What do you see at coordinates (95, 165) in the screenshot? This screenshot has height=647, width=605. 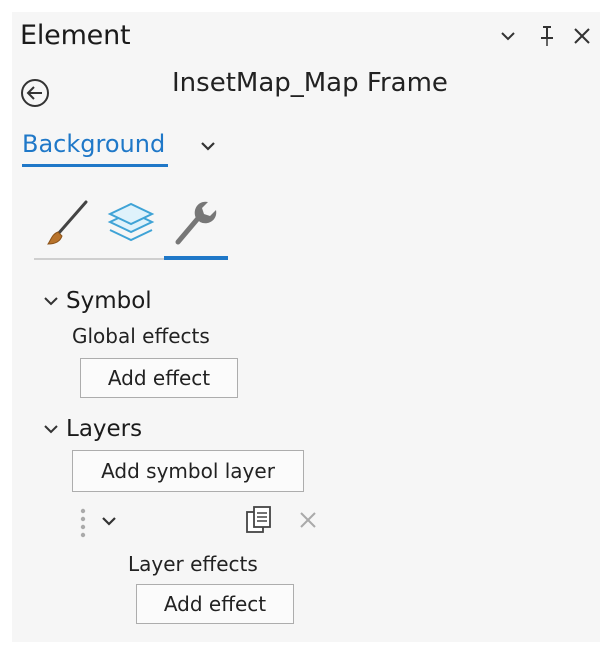 I see `background-underline` at bounding box center [95, 165].